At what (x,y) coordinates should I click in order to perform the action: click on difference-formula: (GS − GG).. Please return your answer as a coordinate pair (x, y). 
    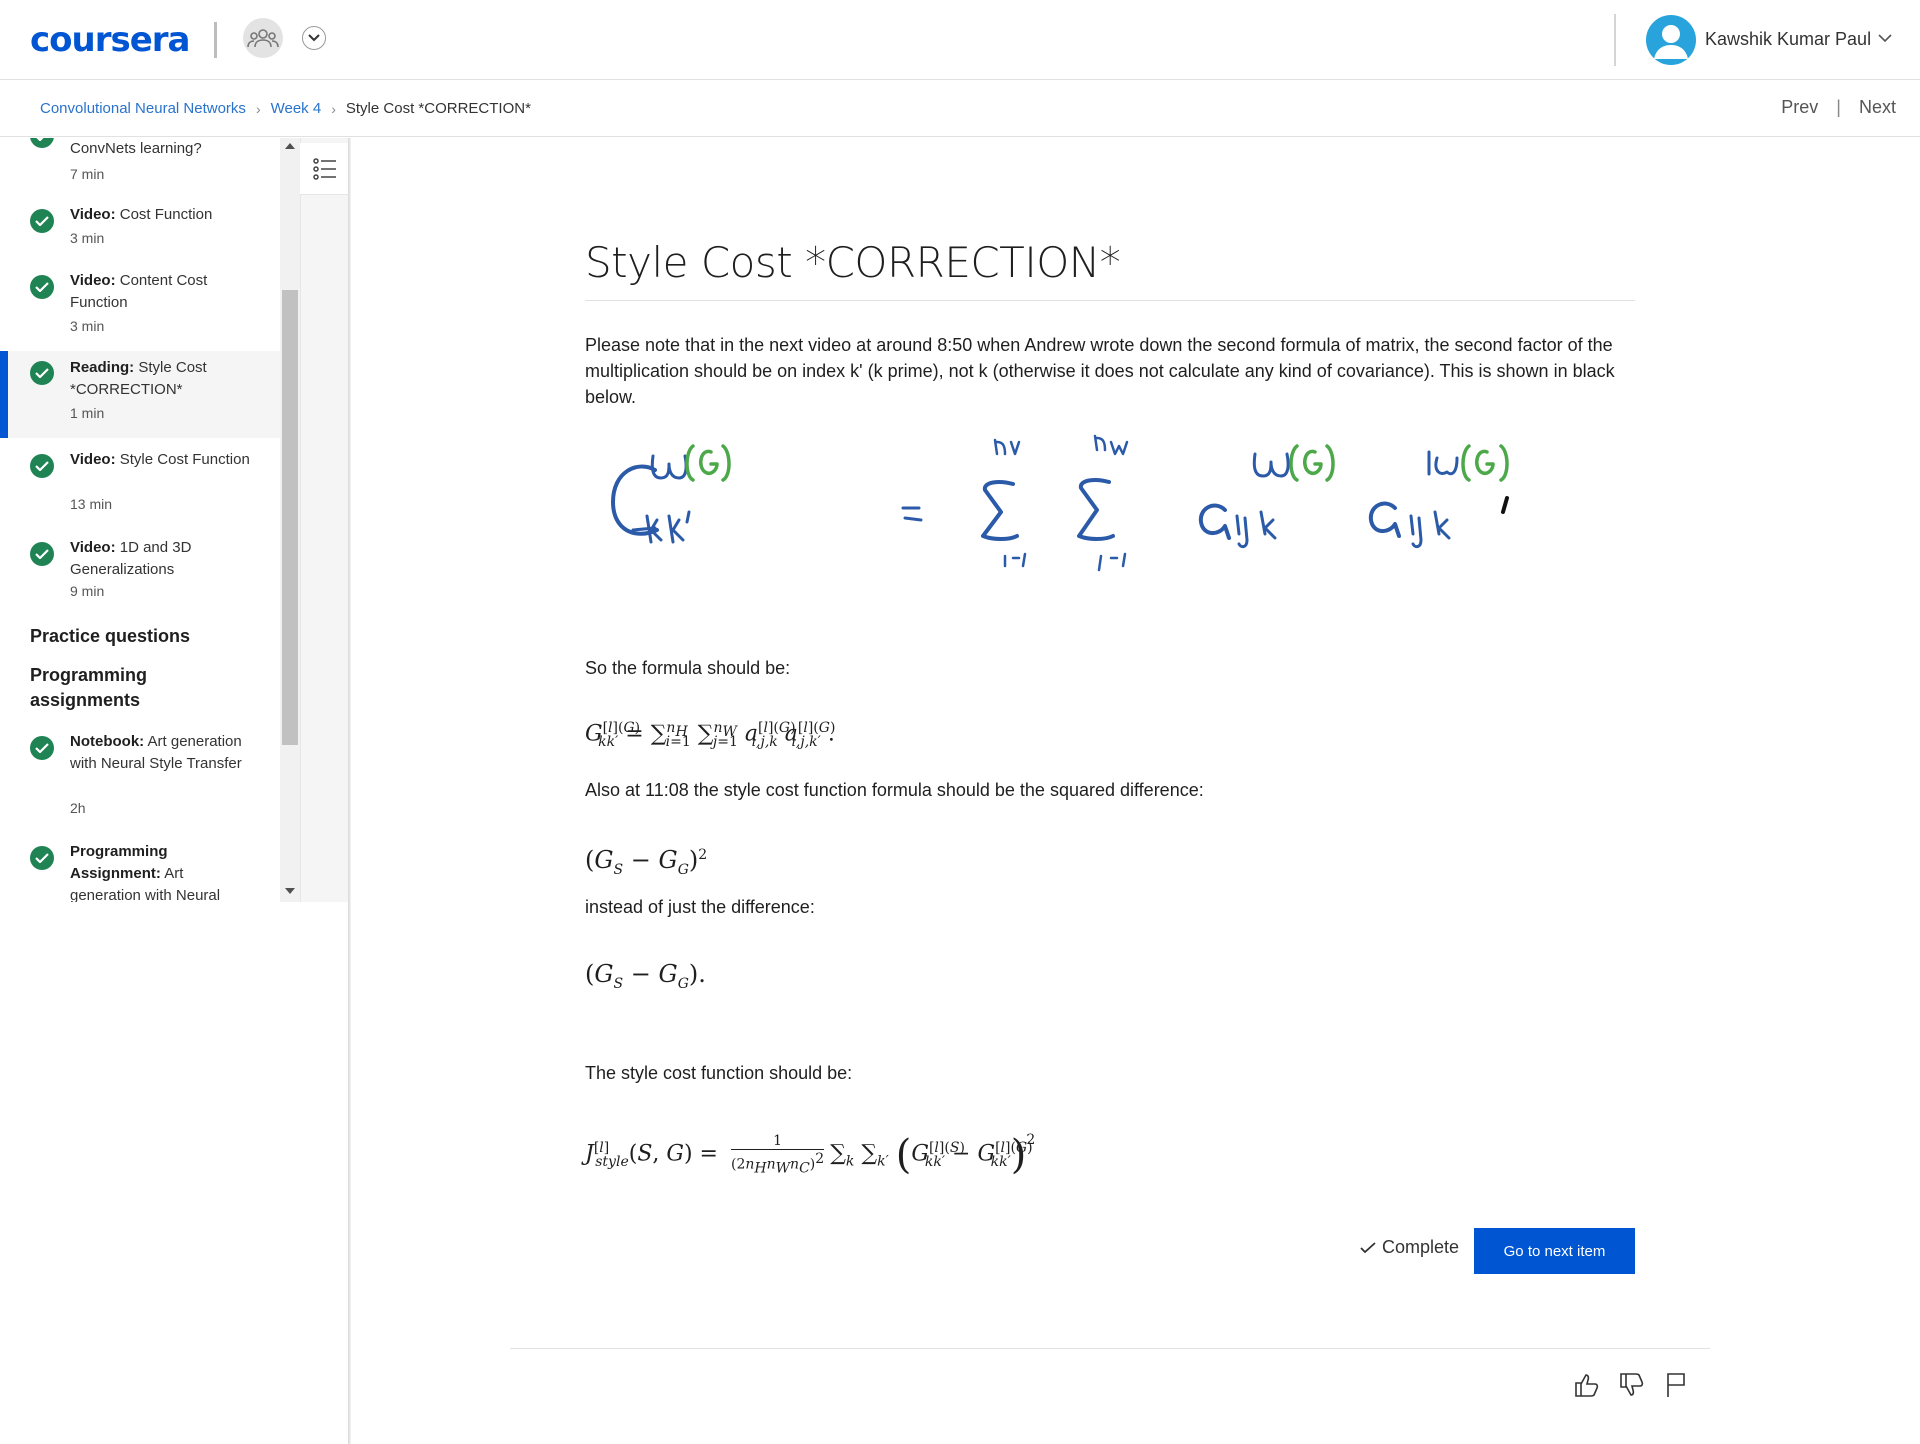
    Looking at the image, I should click on (645, 976).